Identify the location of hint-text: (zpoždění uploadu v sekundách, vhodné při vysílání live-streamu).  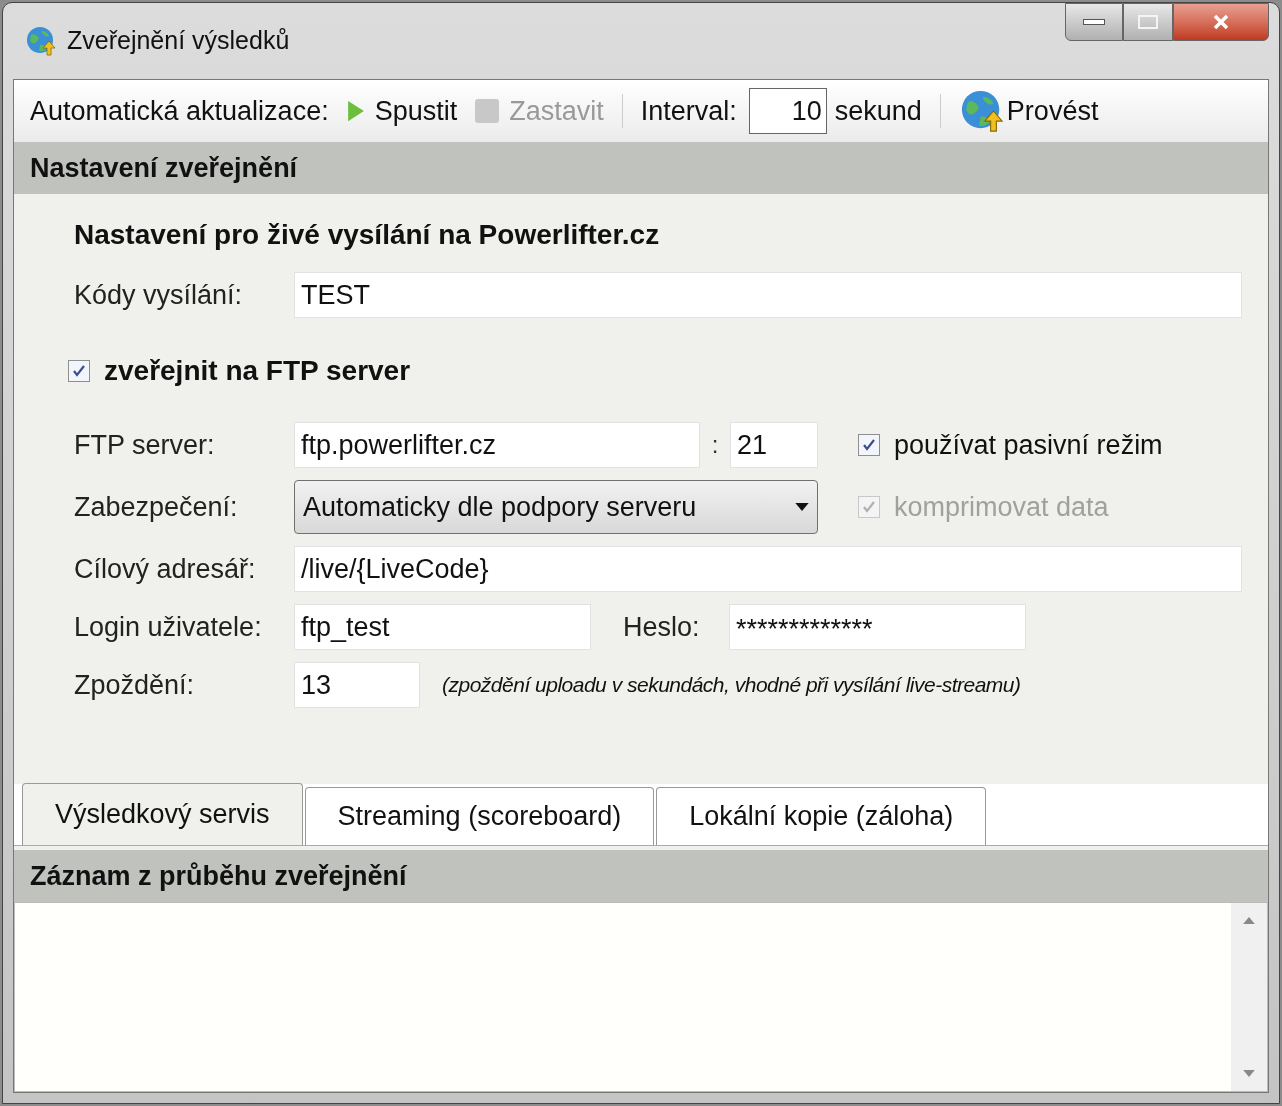
(731, 685).